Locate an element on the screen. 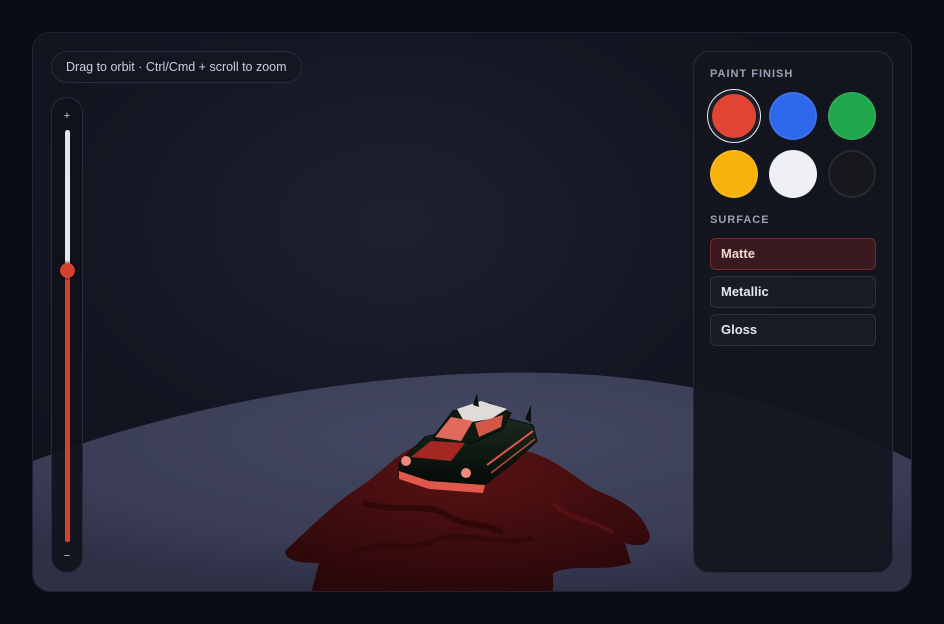 This screenshot has width=944, height=624. zoom-thumb is located at coordinates (67, 271).